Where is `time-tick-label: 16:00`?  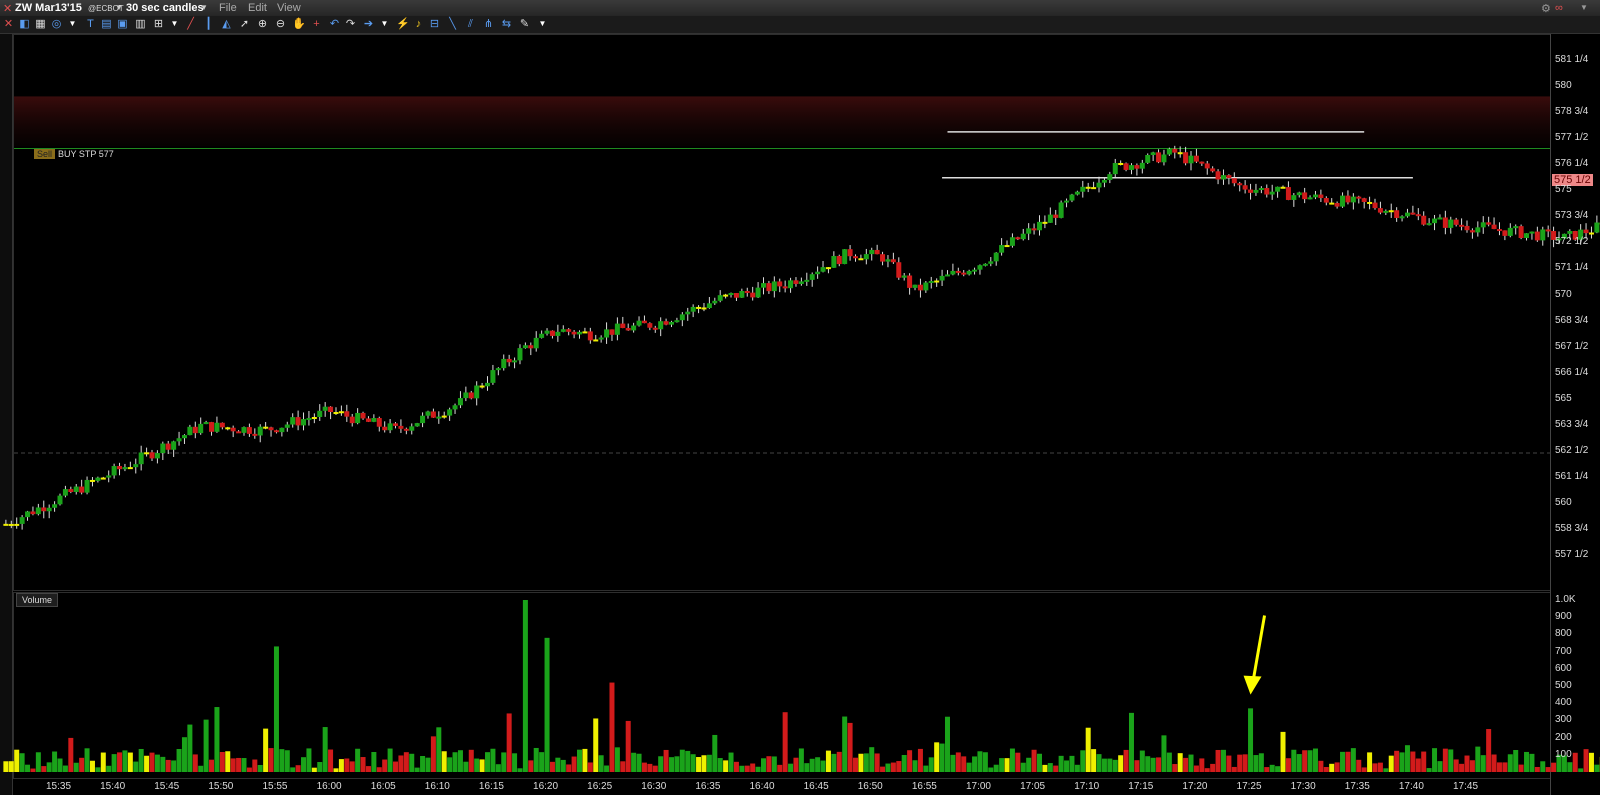
time-tick-label: 16:00 is located at coordinates (329, 786).